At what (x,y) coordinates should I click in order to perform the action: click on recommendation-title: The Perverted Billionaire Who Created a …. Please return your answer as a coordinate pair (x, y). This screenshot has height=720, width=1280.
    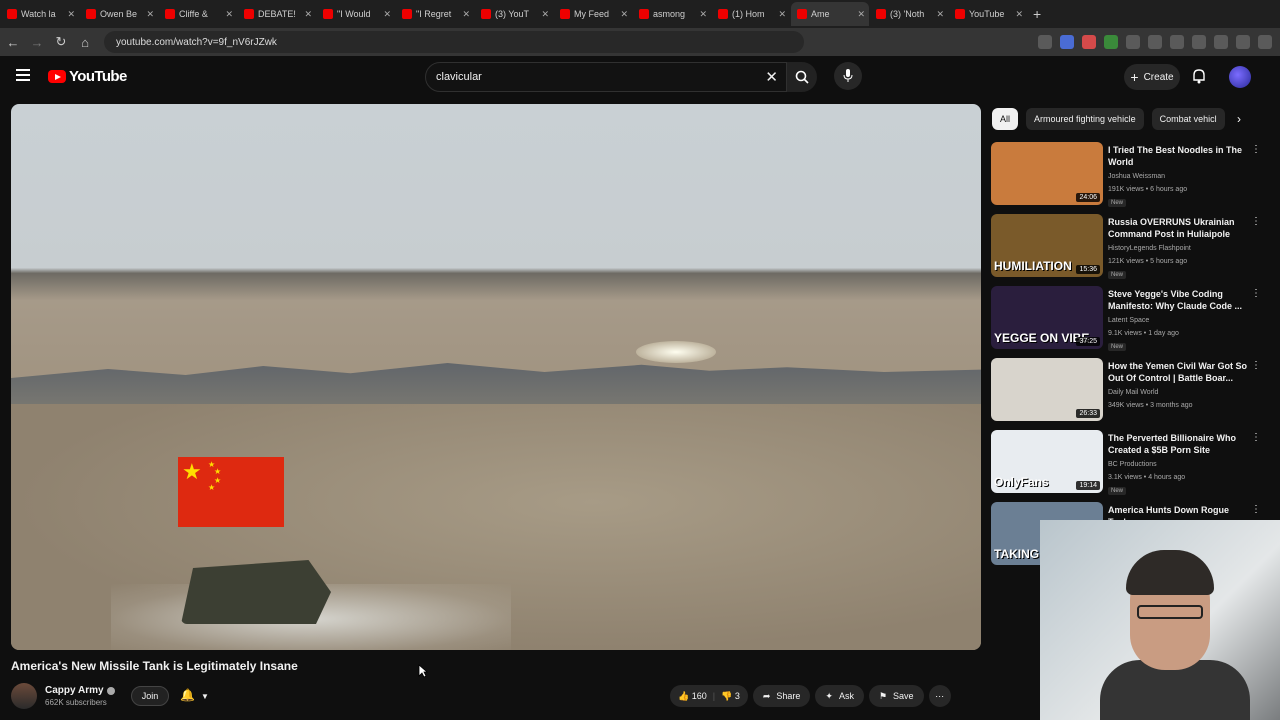
    Looking at the image, I should click on (1178, 444).